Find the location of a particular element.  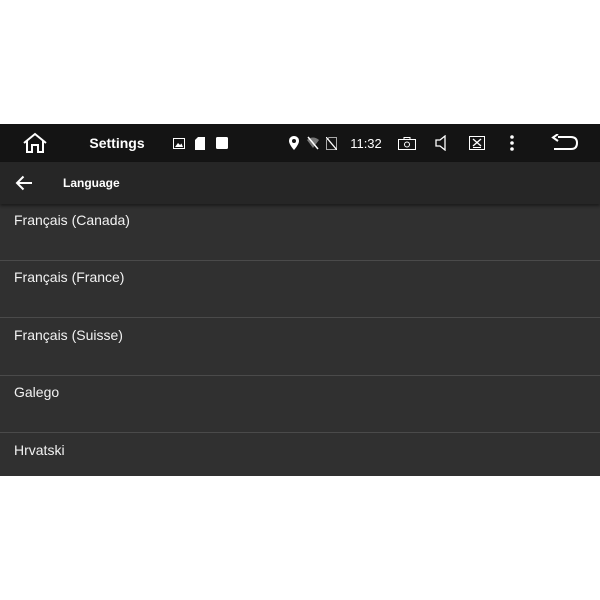

wifi-off-icon is located at coordinates (313, 143).